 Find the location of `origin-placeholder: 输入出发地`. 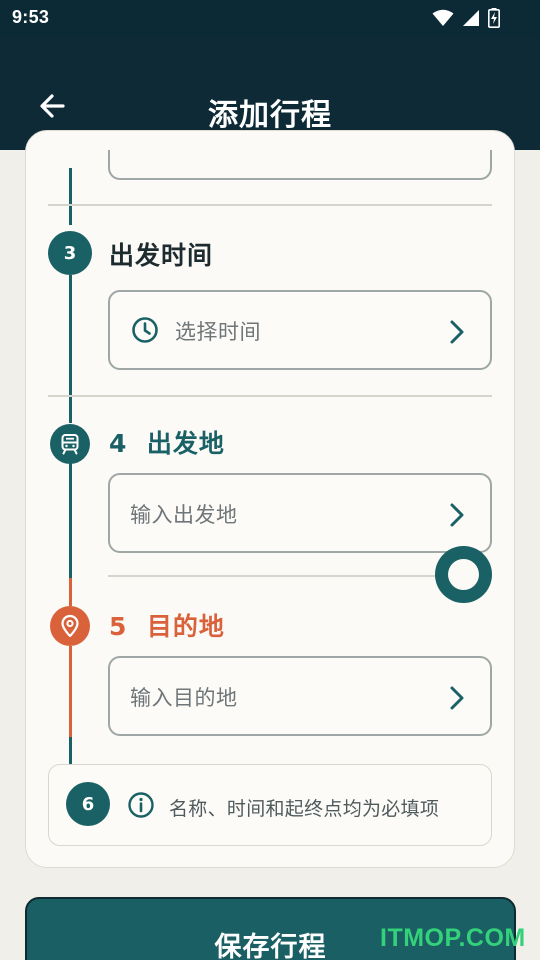

origin-placeholder: 输入出发地 is located at coordinates (184, 515).